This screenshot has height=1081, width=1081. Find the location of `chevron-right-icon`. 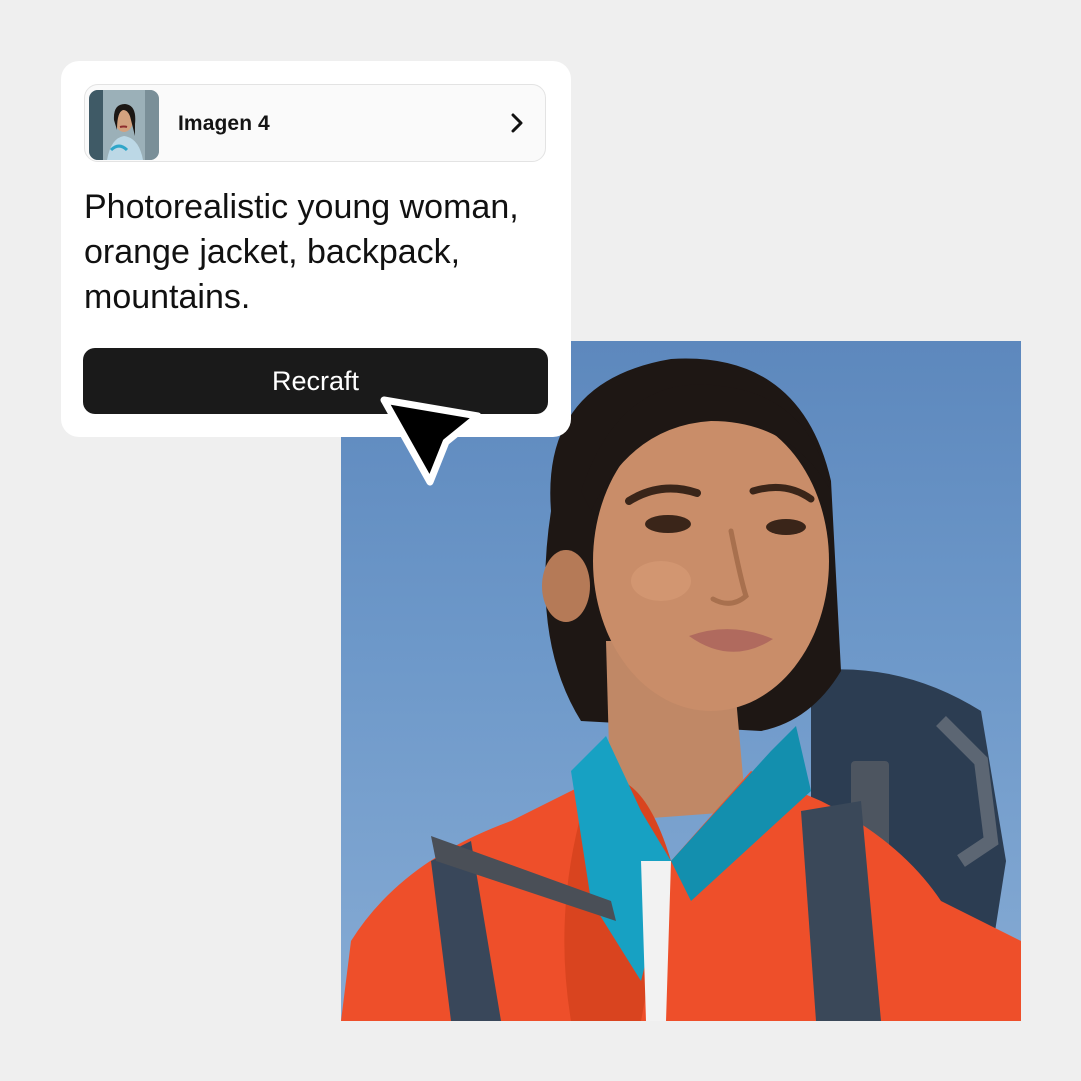

chevron-right-icon is located at coordinates (517, 123).